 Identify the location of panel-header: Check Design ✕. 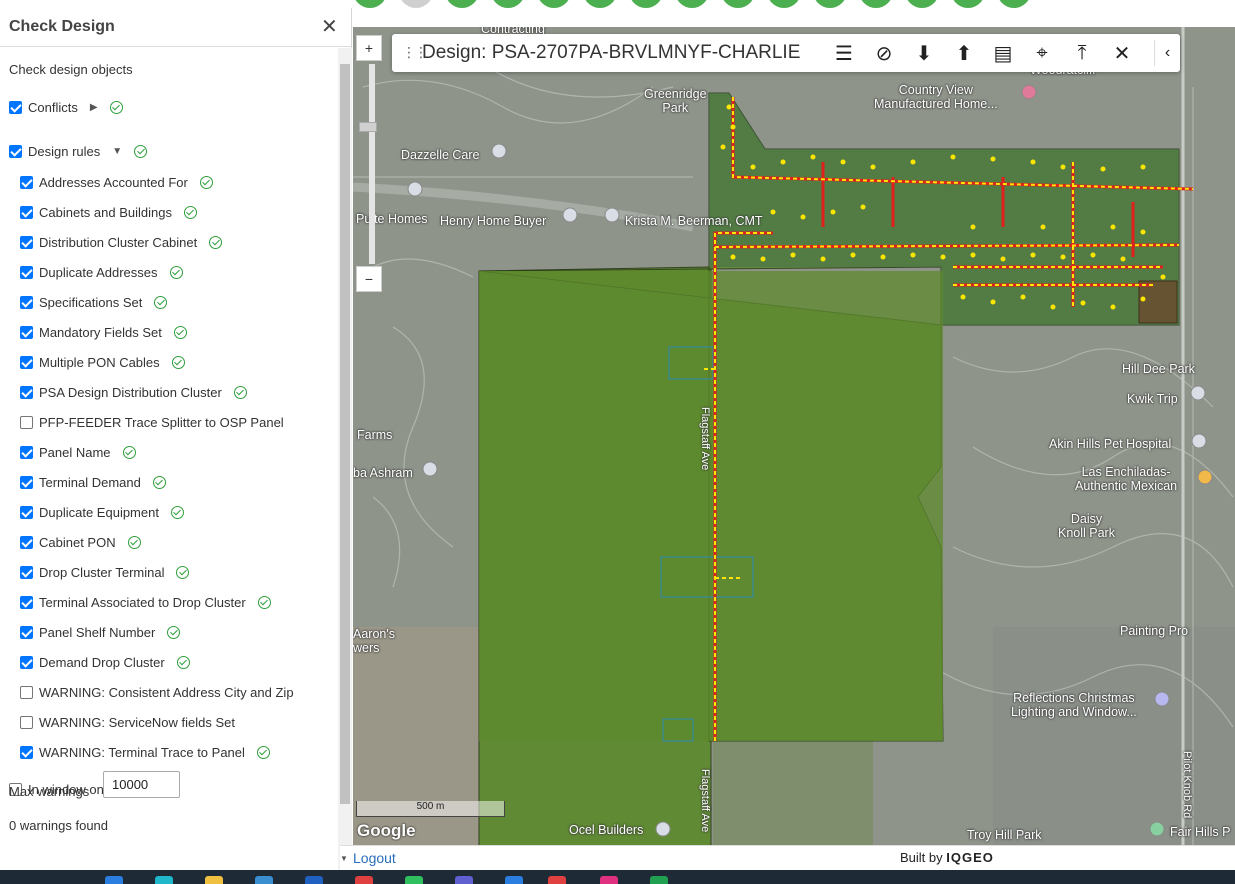
(176, 27).